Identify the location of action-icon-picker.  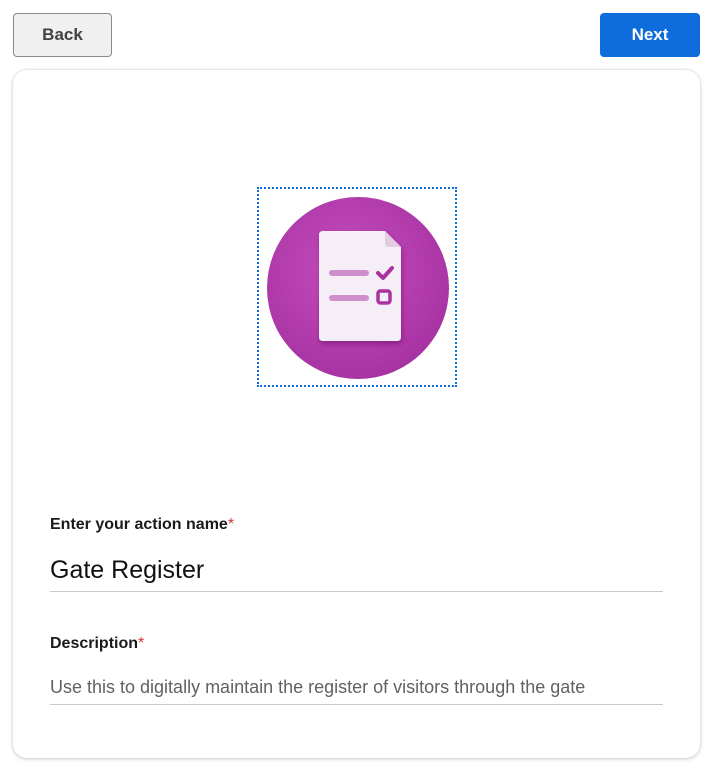
(357, 287).